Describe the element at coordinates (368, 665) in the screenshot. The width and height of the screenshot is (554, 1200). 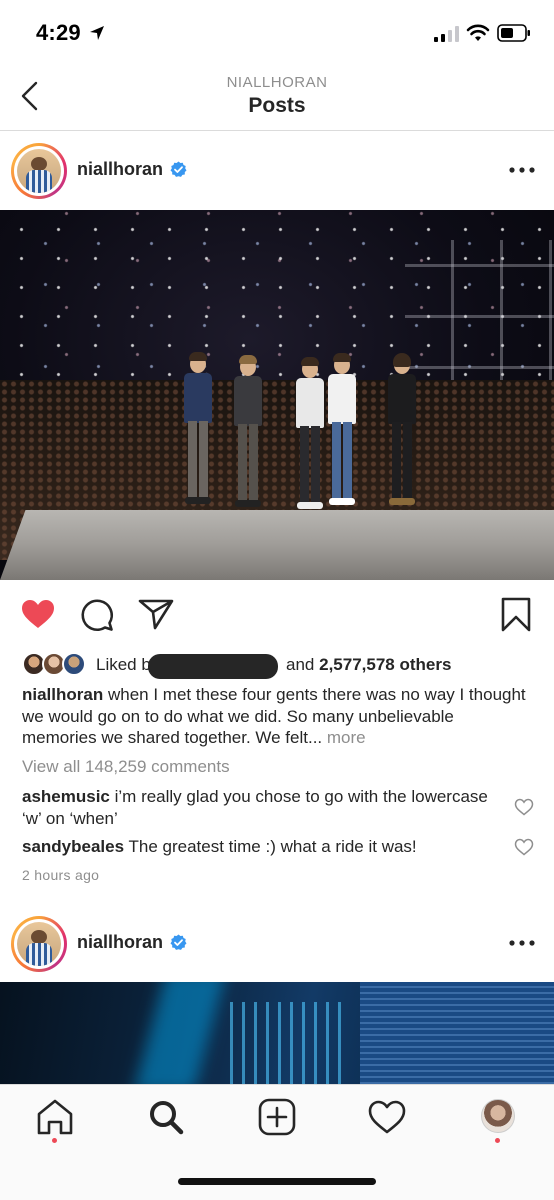
I see `likes-count: and 2,577,578 others` at that location.